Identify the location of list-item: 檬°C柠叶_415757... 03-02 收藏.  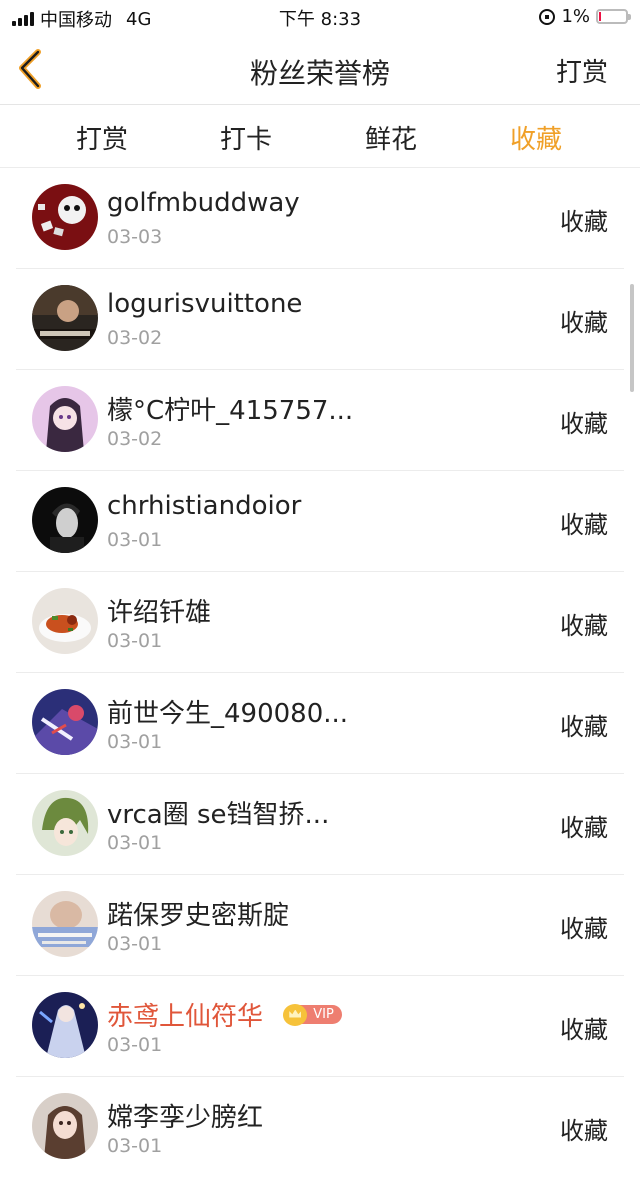
(320, 420).